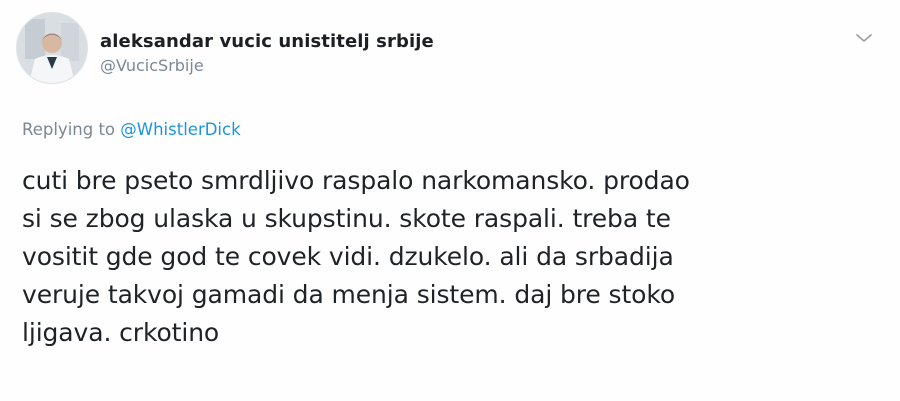  I want to click on reply-mention-link: @WhistlerDick, so click(180, 129).